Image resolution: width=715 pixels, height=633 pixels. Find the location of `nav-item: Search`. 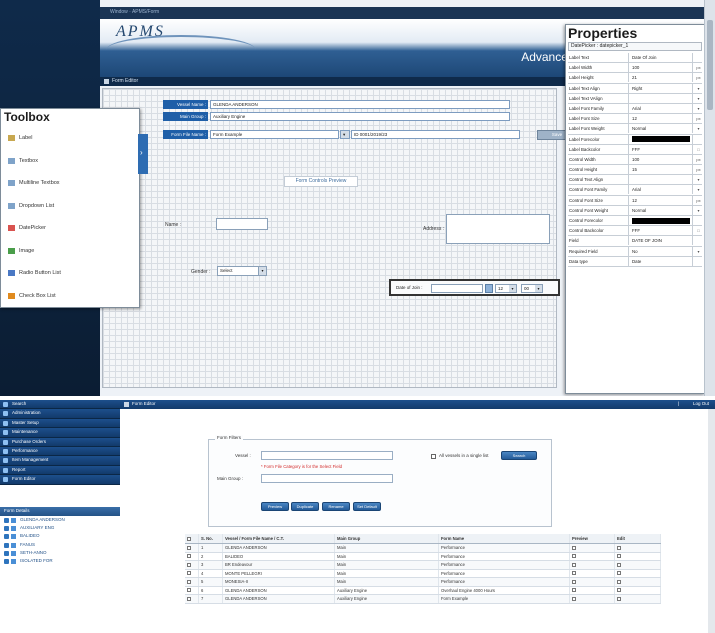

nav-item: Search is located at coordinates (60, 405).